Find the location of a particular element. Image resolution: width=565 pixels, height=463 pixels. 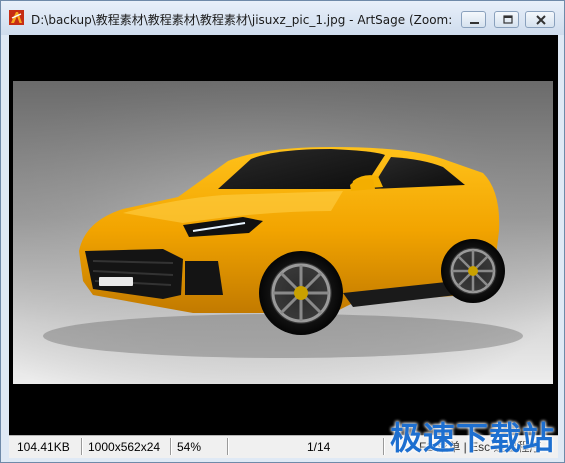

page-indicator: 1/14 is located at coordinates (319, 447).